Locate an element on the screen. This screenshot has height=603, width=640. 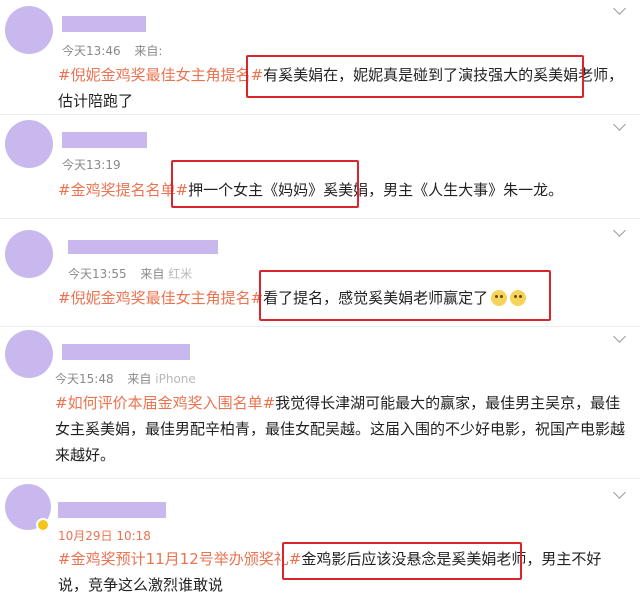
post-meta: 今天13:46 来自: is located at coordinates (112, 50).